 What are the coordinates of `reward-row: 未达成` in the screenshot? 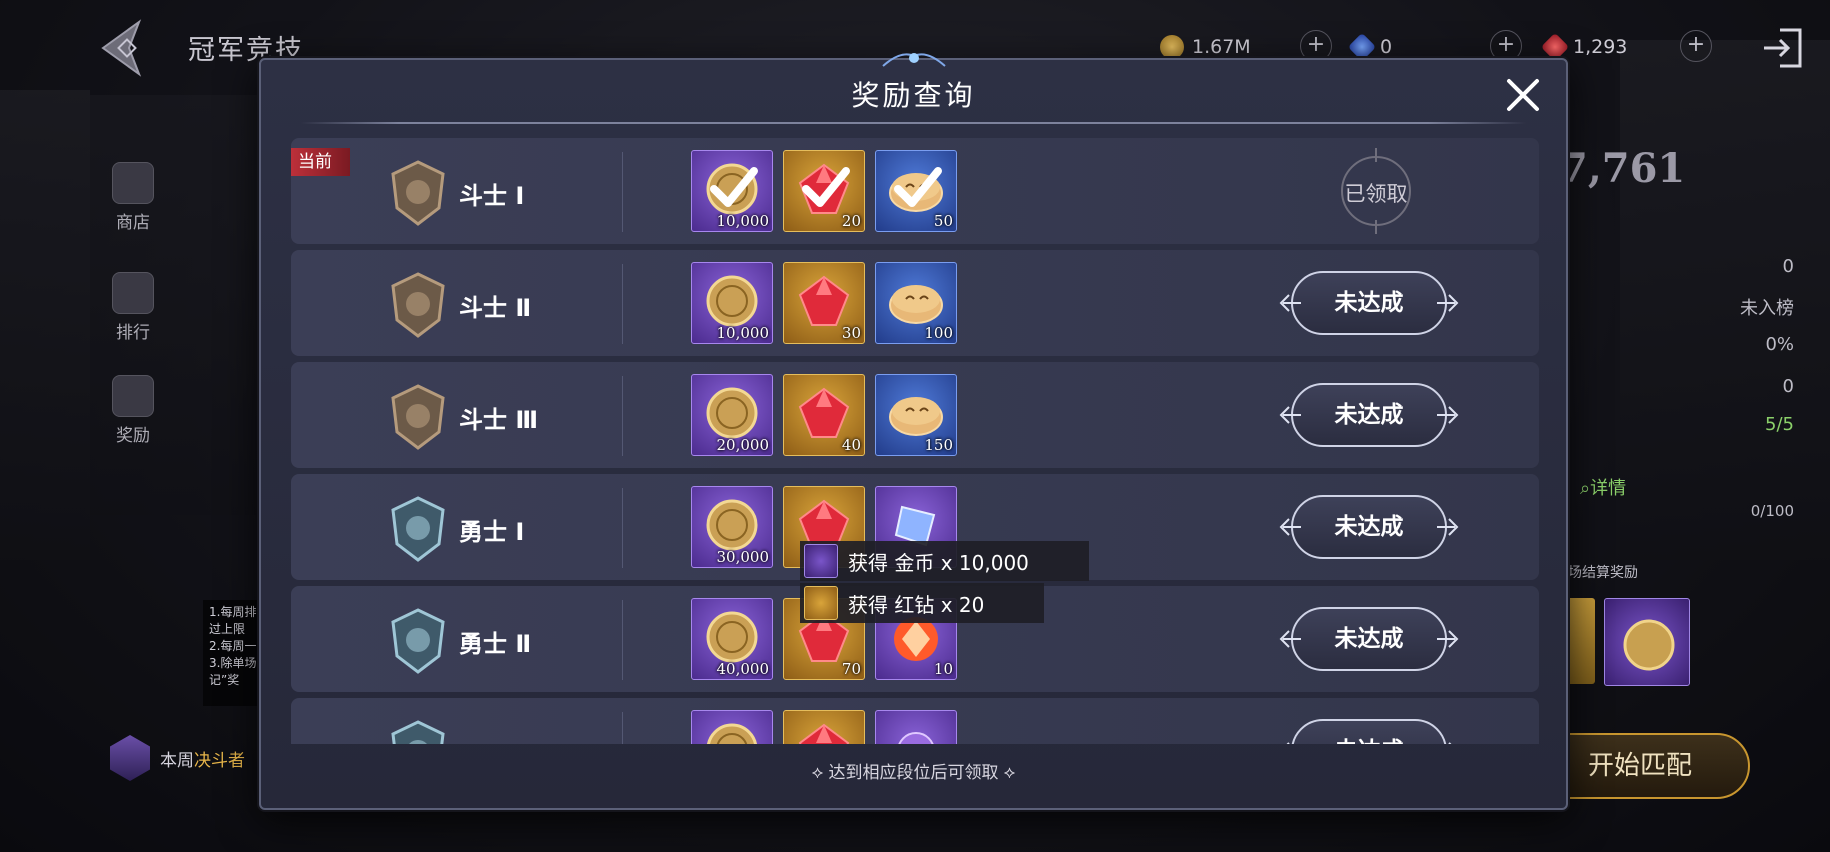 It's located at (915, 721).